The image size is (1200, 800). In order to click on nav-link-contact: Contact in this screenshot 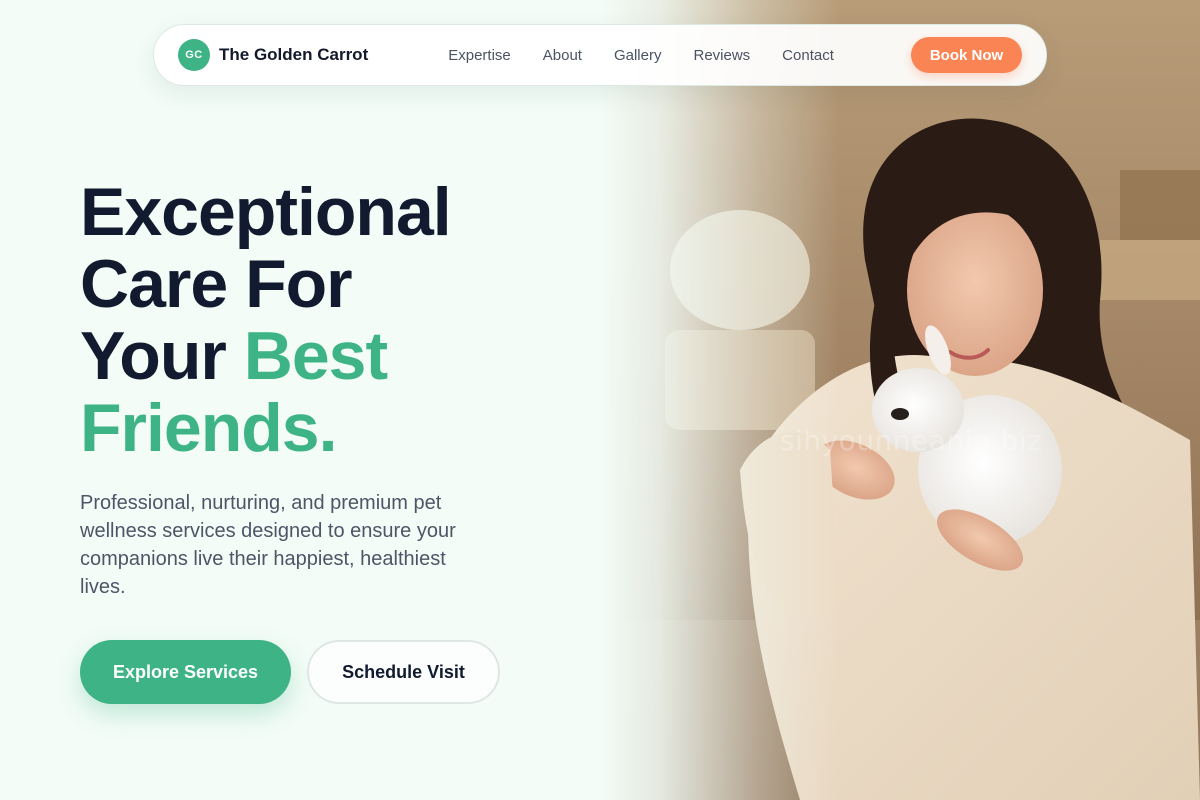, I will do `click(808, 55)`.